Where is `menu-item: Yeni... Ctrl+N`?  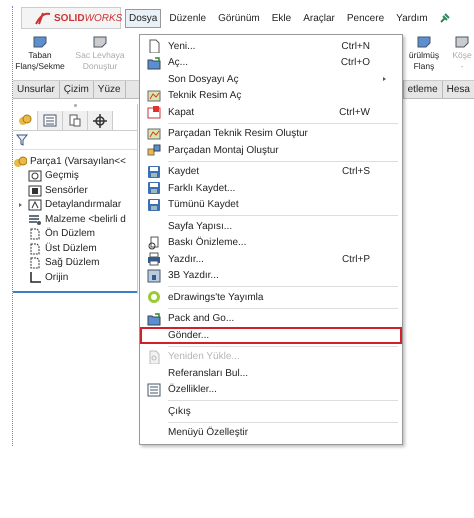
menu-item: Yeni... Ctrl+N is located at coordinates (271, 46).